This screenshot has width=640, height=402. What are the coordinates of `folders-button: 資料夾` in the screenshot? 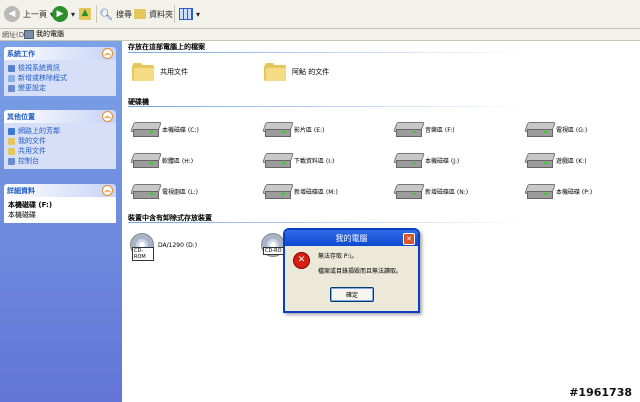 It's located at (153, 14).